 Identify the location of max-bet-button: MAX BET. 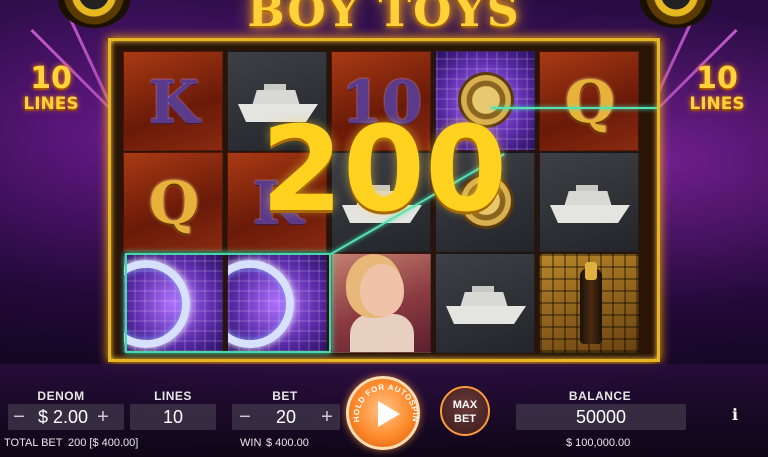
(465, 411).